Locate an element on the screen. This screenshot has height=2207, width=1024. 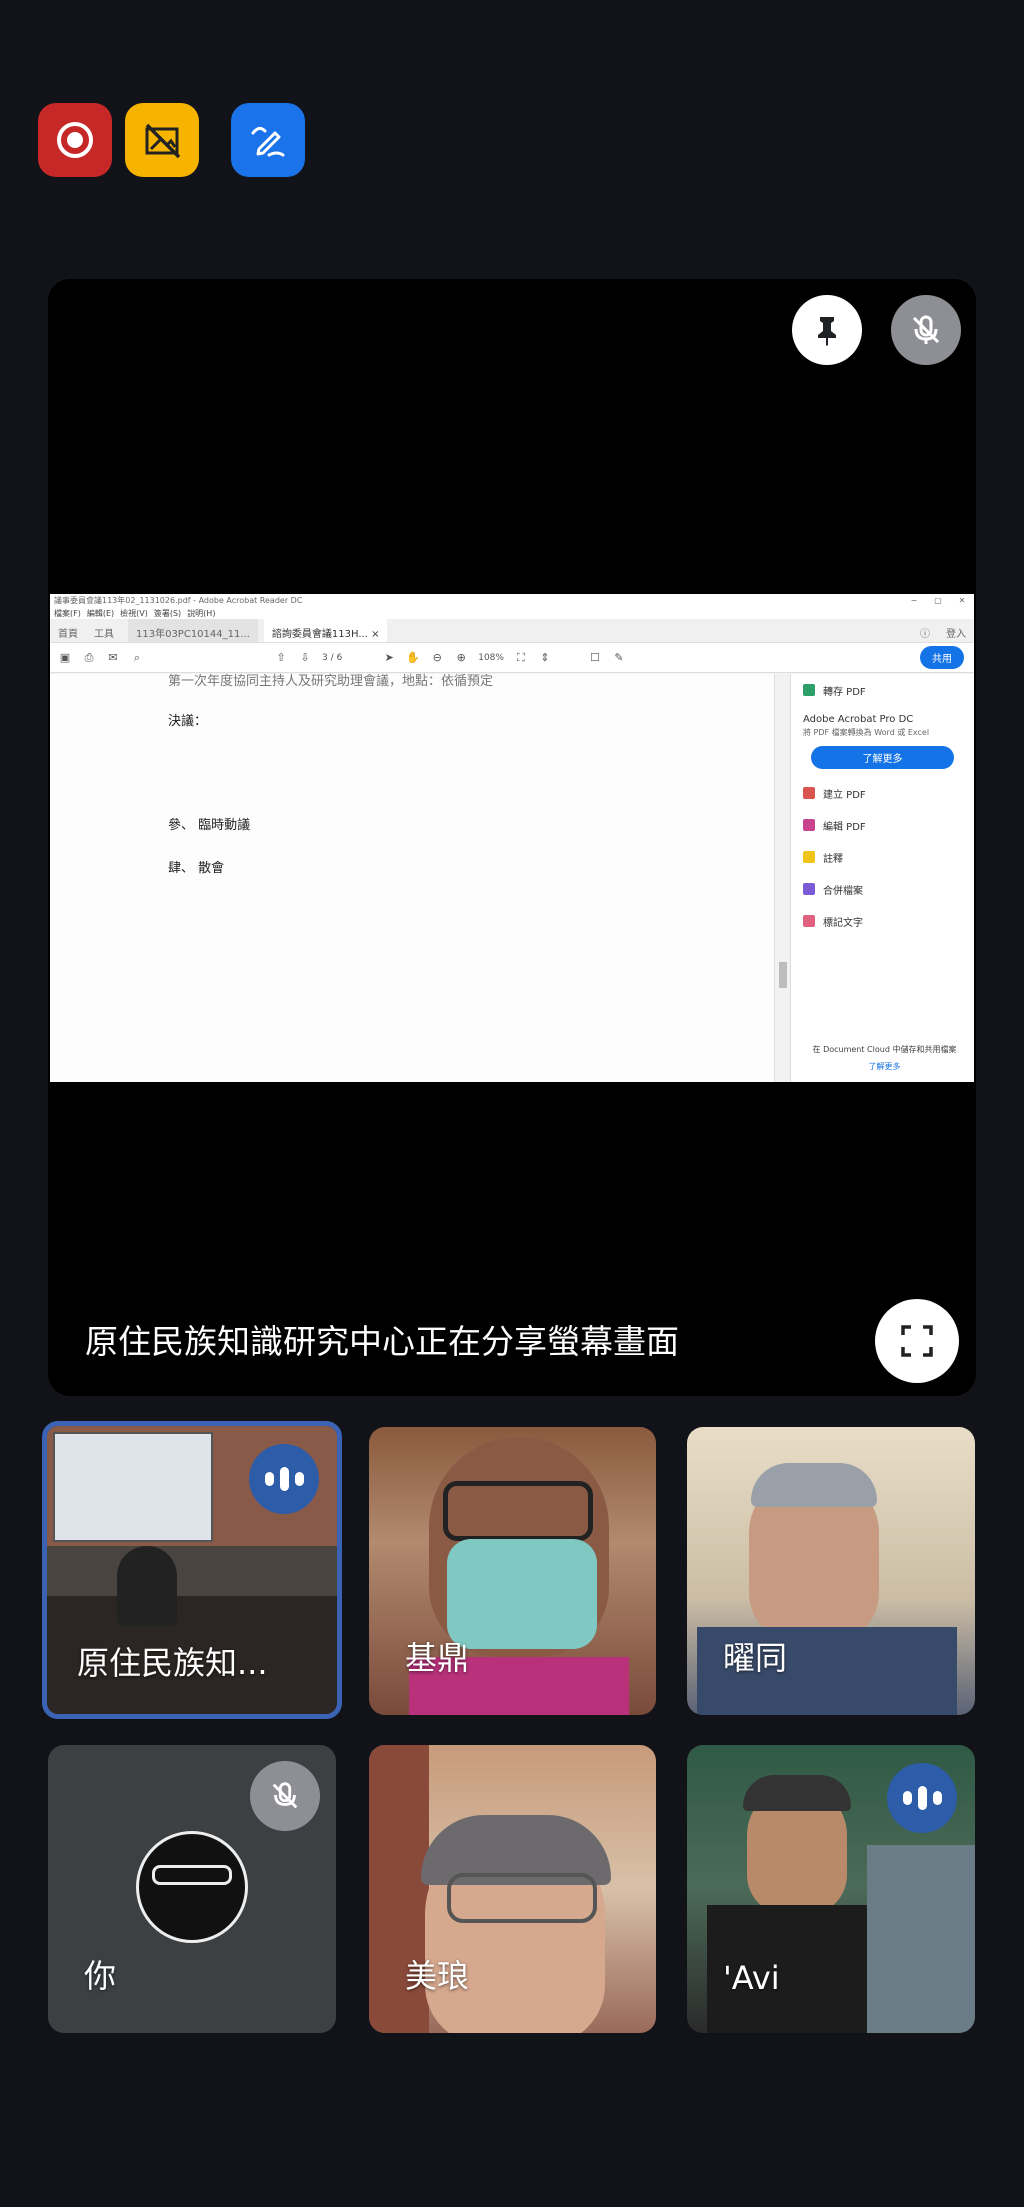
participant-tile-yaotong: 曜同 is located at coordinates (831, 1571).